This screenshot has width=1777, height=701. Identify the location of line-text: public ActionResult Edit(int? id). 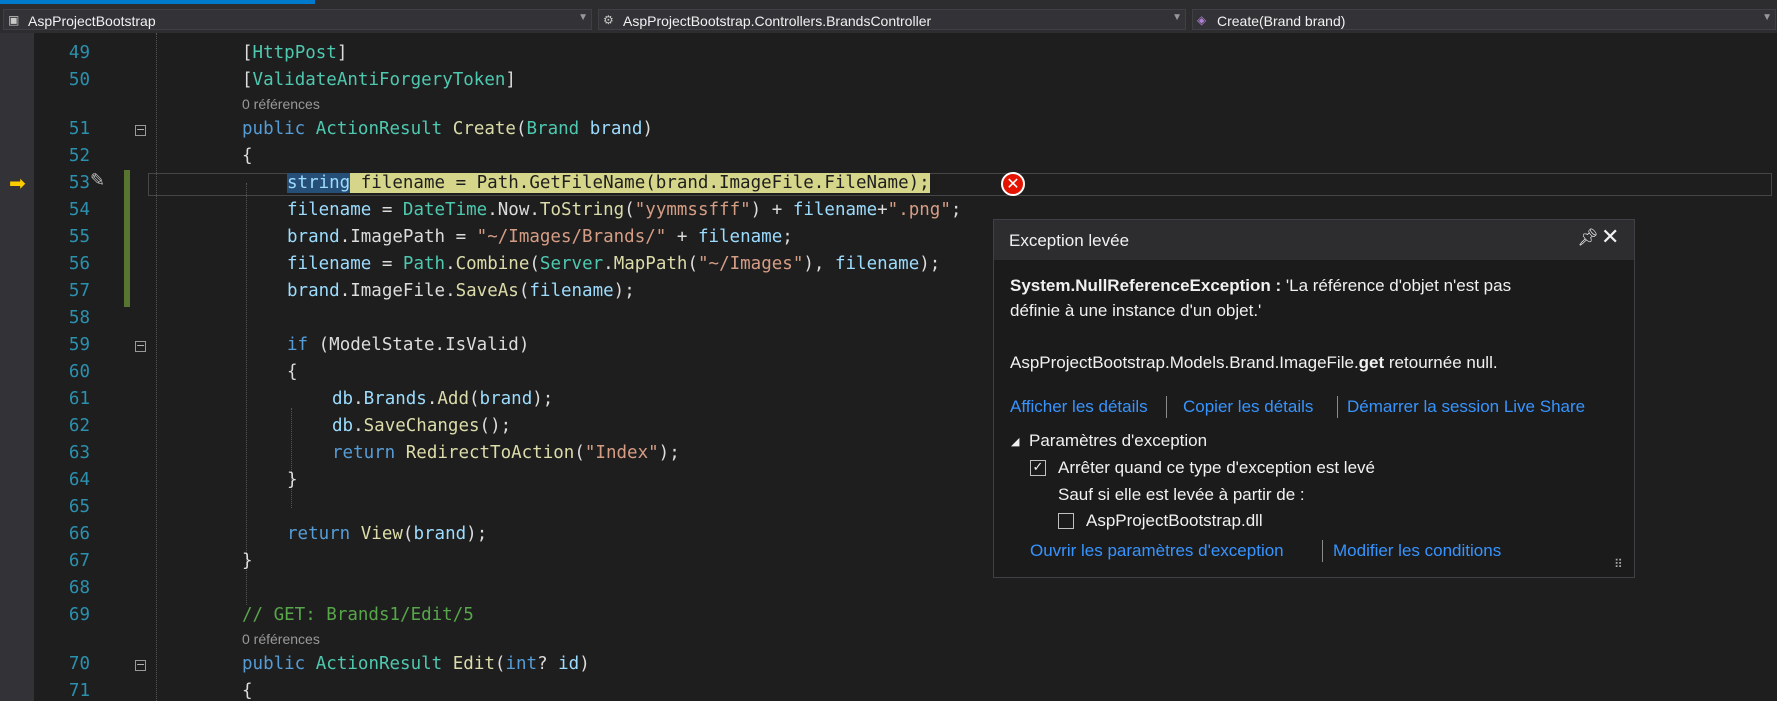
(416, 664).